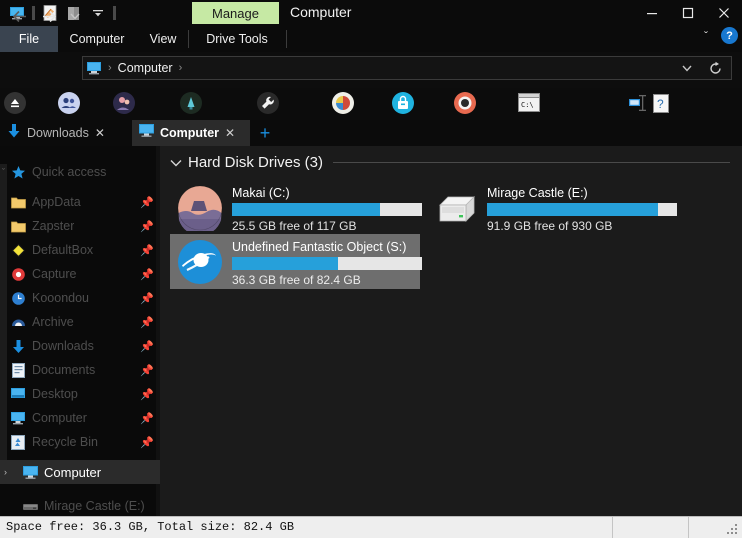 The height and width of the screenshot is (538, 742). I want to click on record-app-icon, so click(466, 104).